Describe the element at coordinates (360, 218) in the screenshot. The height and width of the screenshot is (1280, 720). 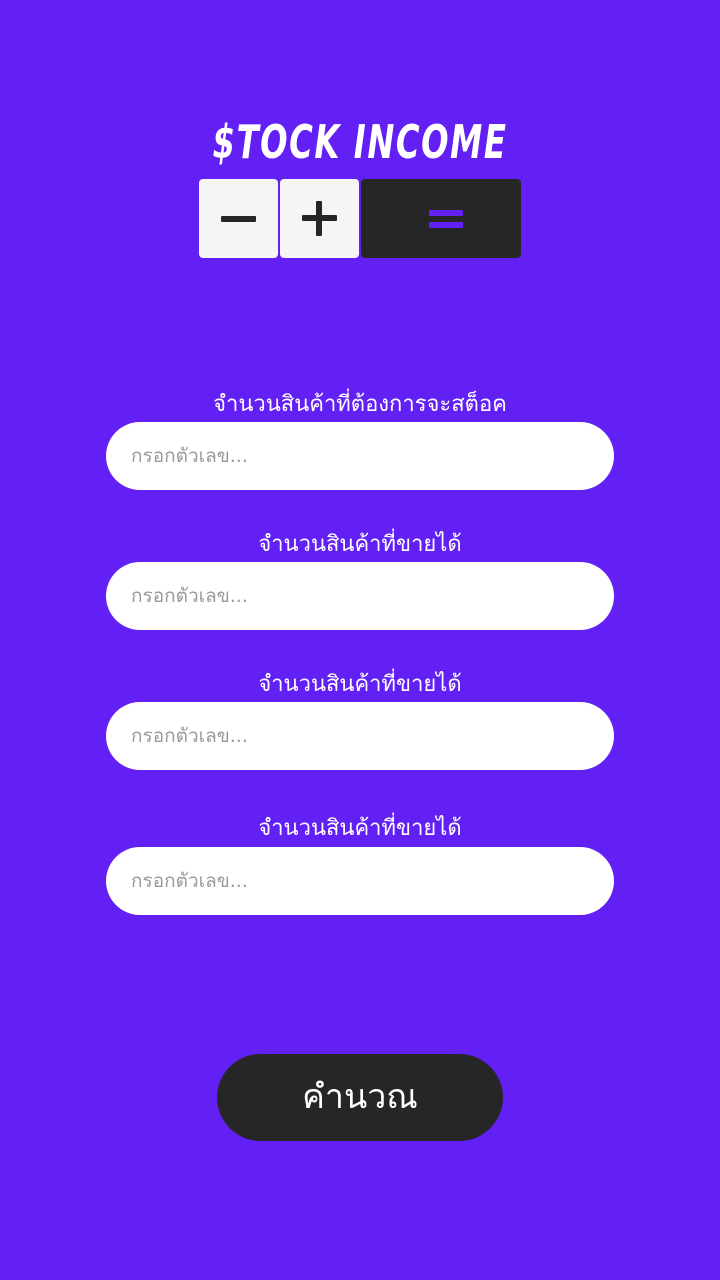
I see `logo-tiles` at that location.